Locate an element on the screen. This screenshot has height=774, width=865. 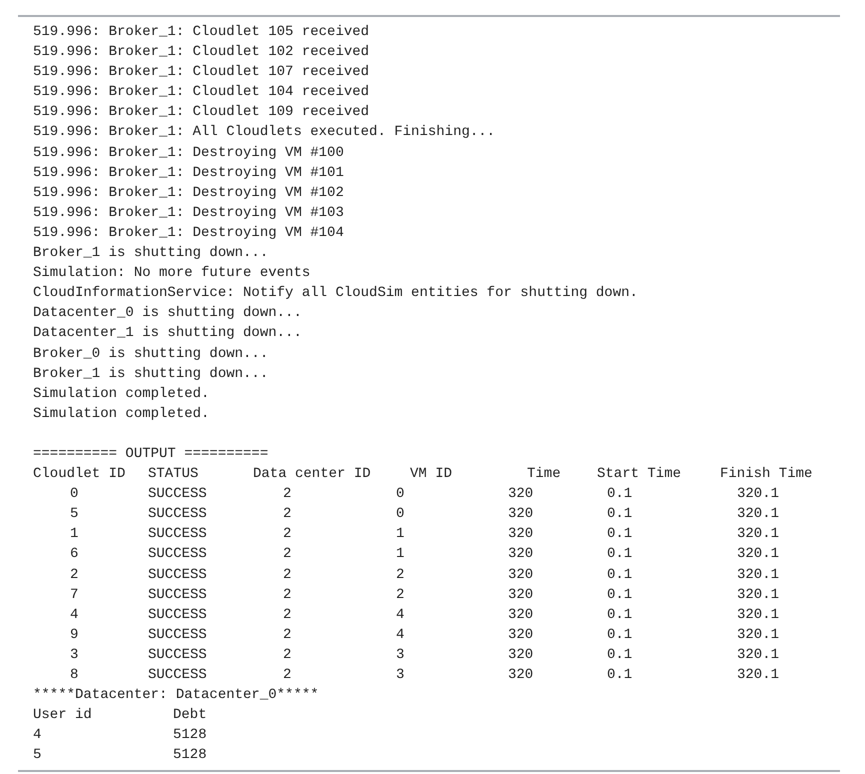
column-header: Data center ID is located at coordinates (312, 474).